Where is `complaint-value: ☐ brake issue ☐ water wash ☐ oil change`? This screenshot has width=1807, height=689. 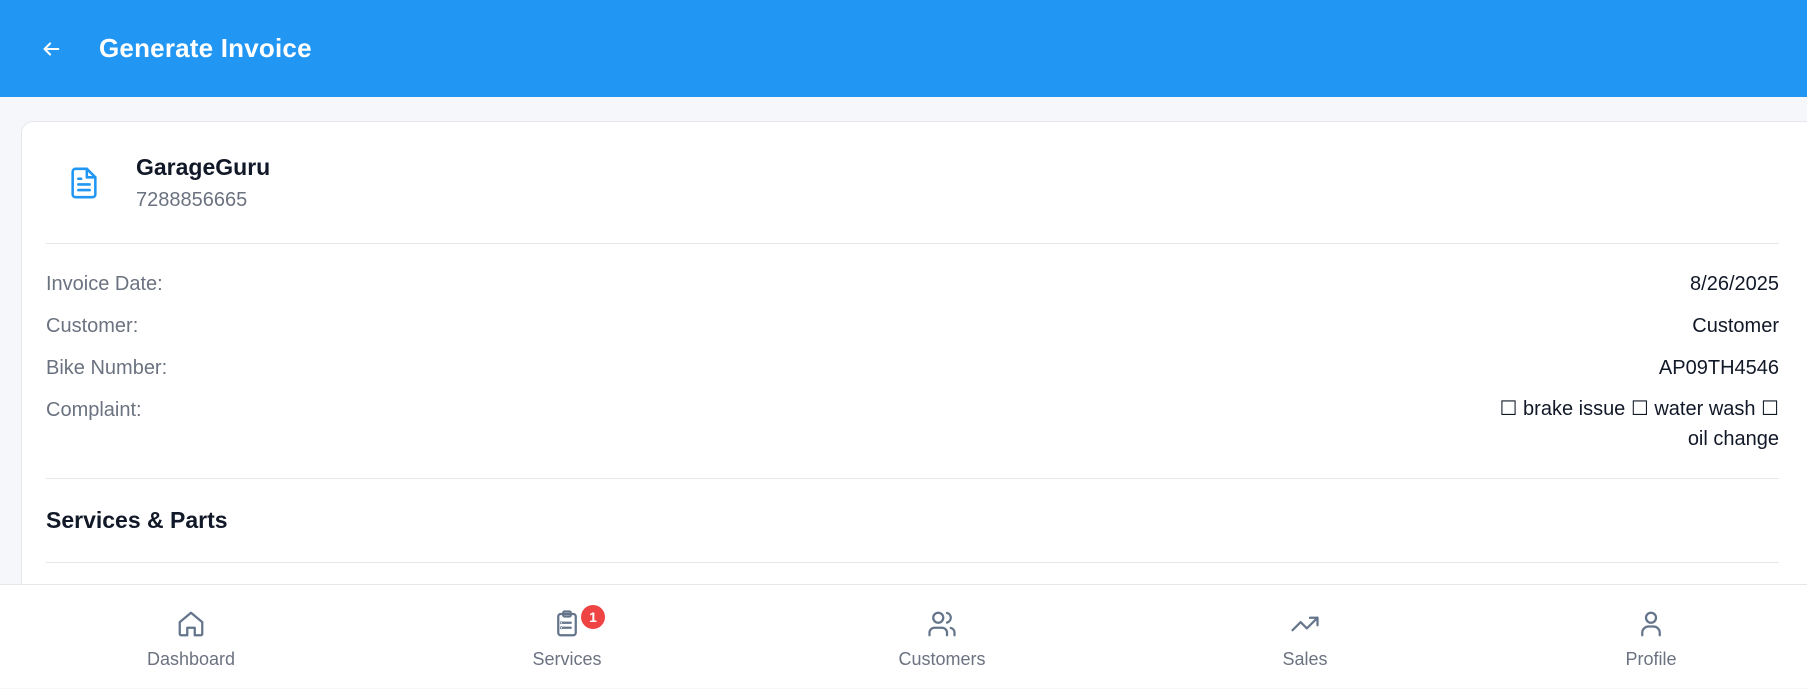 complaint-value: ☐ brake issue ☐ water wash ☐ oil change is located at coordinates (1639, 424).